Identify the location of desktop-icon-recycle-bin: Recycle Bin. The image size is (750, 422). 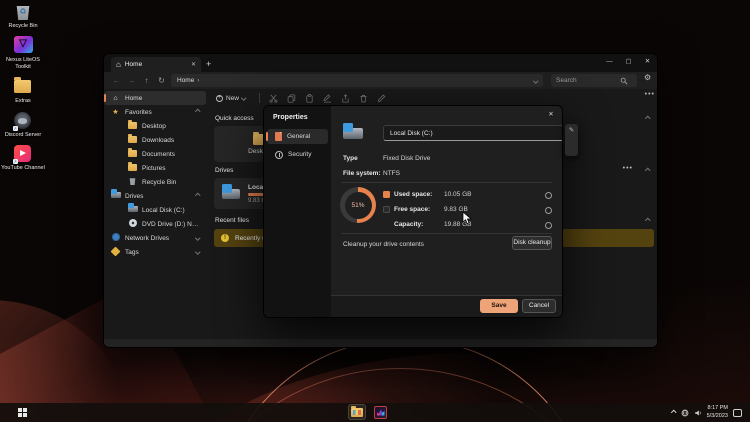
(23, 16).